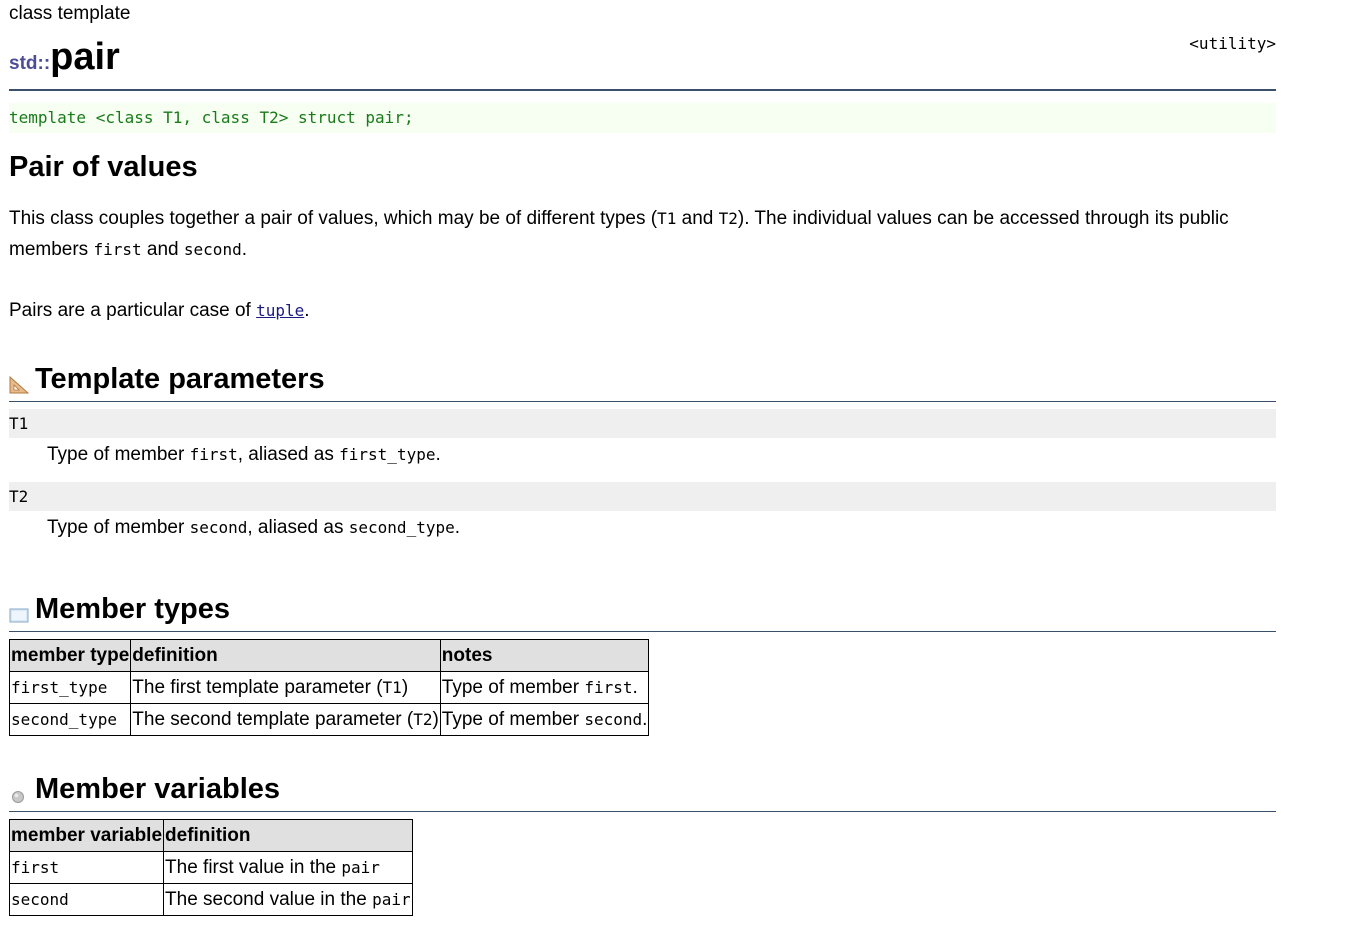 This screenshot has width=1349, height=932. What do you see at coordinates (642, 612) in the screenshot?
I see `member-types-heading: Member types` at bounding box center [642, 612].